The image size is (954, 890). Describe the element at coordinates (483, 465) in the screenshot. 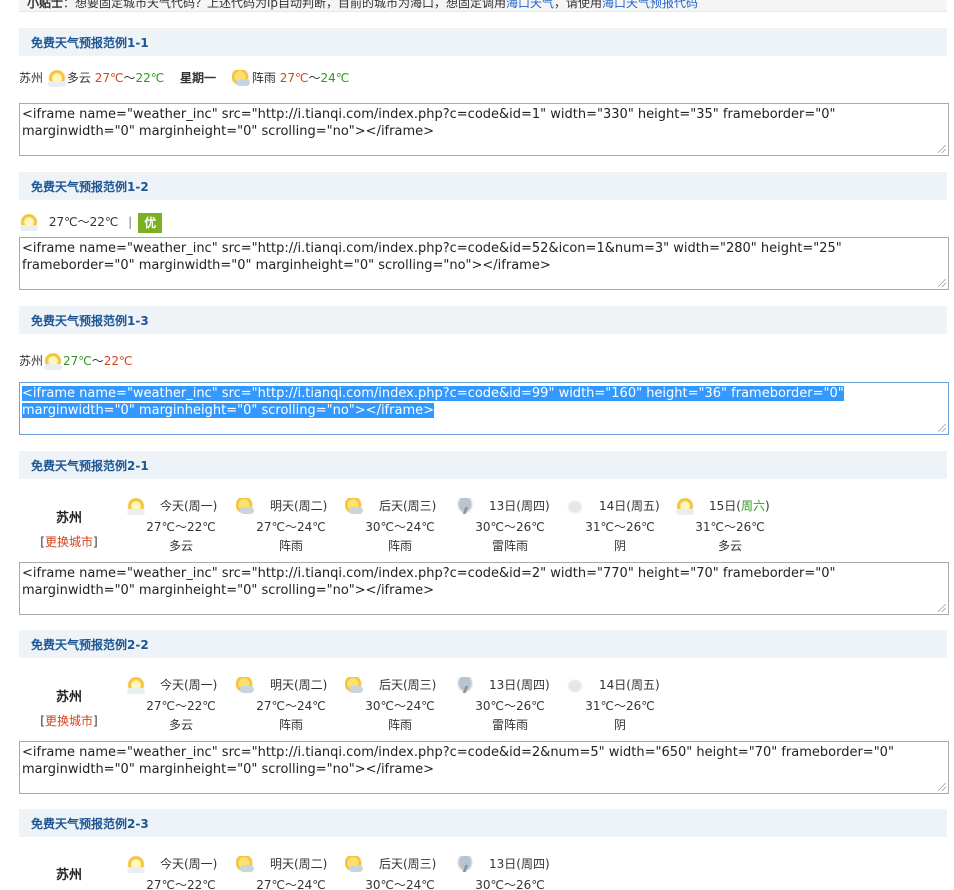

I see `section-title-2-1: 免费天气预报范例2-1` at that location.